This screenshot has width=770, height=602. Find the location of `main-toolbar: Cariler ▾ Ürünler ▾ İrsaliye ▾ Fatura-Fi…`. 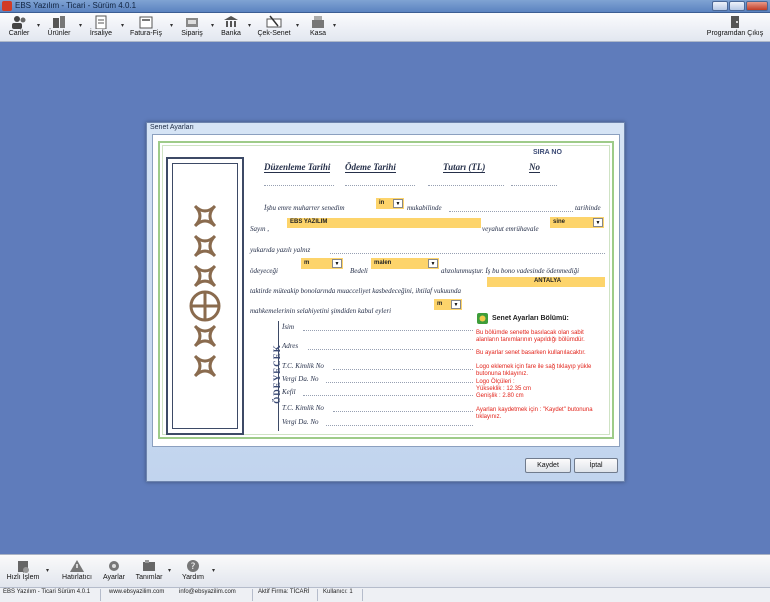

main-toolbar: Cariler ▾ Ürünler ▾ İrsaliye ▾ Fatura-Fi… is located at coordinates (385, 27).